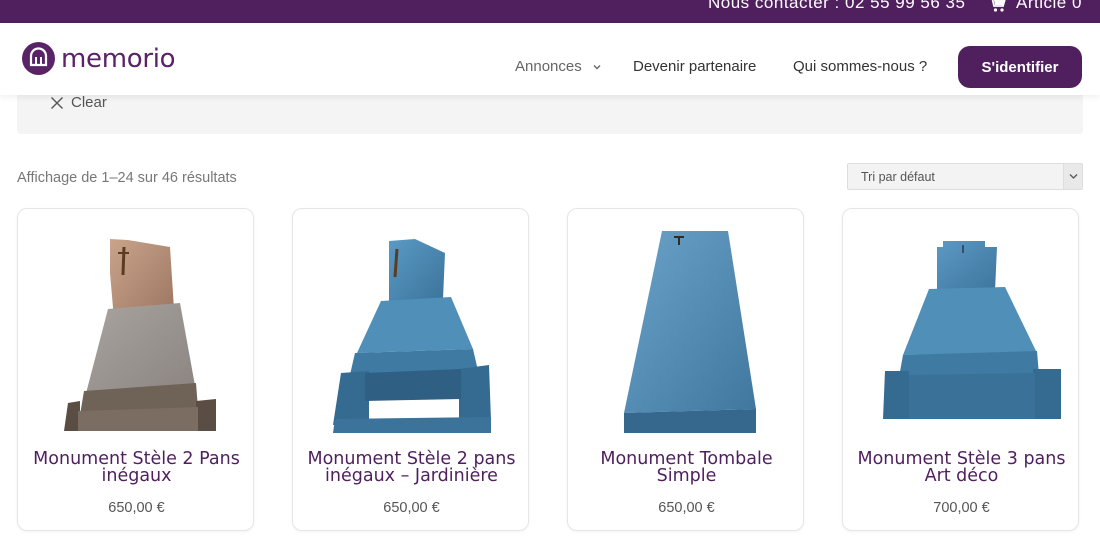 This screenshot has height=560, width=1100. I want to click on product-title: Monument Stèle 2 Pans inégaux, so click(136, 467).